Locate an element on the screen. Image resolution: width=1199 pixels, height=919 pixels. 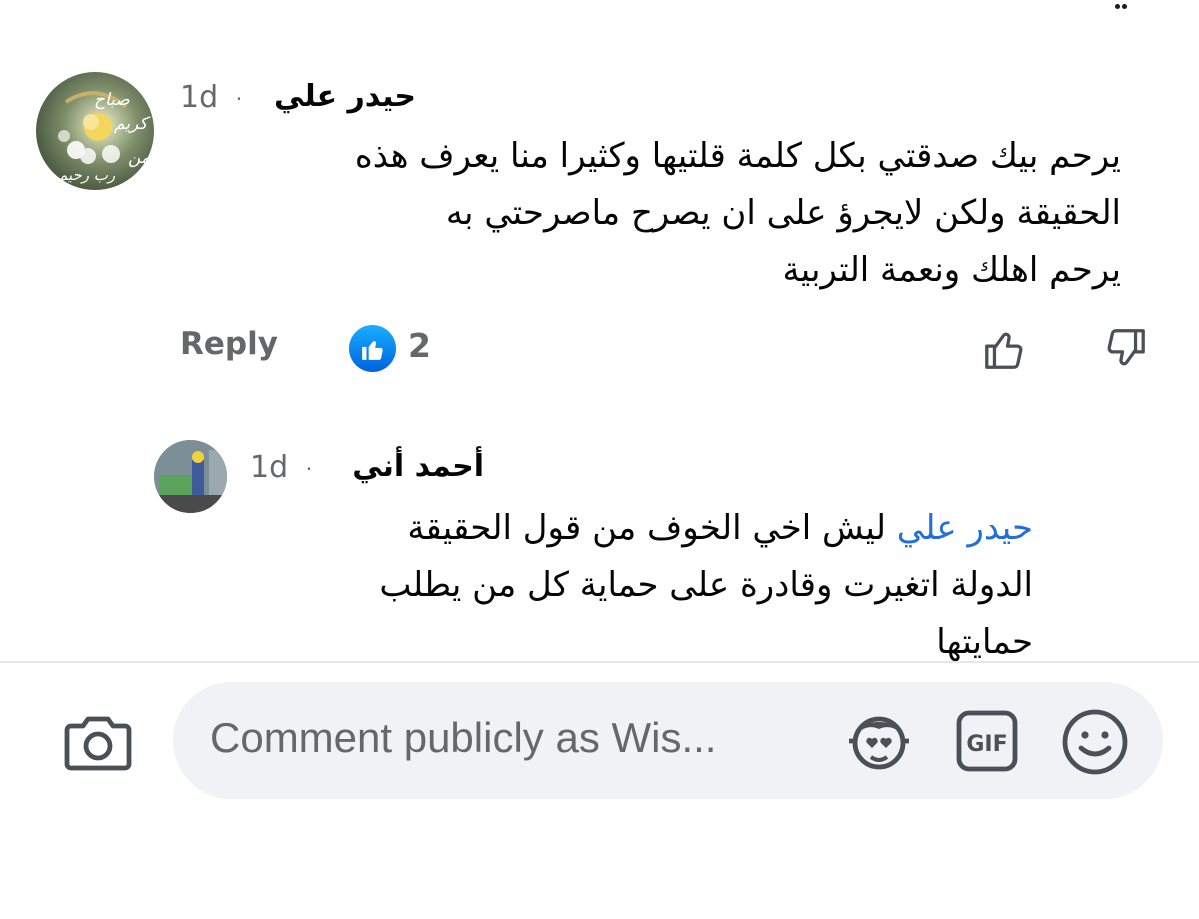
gif-icon: GIF is located at coordinates (987, 741).